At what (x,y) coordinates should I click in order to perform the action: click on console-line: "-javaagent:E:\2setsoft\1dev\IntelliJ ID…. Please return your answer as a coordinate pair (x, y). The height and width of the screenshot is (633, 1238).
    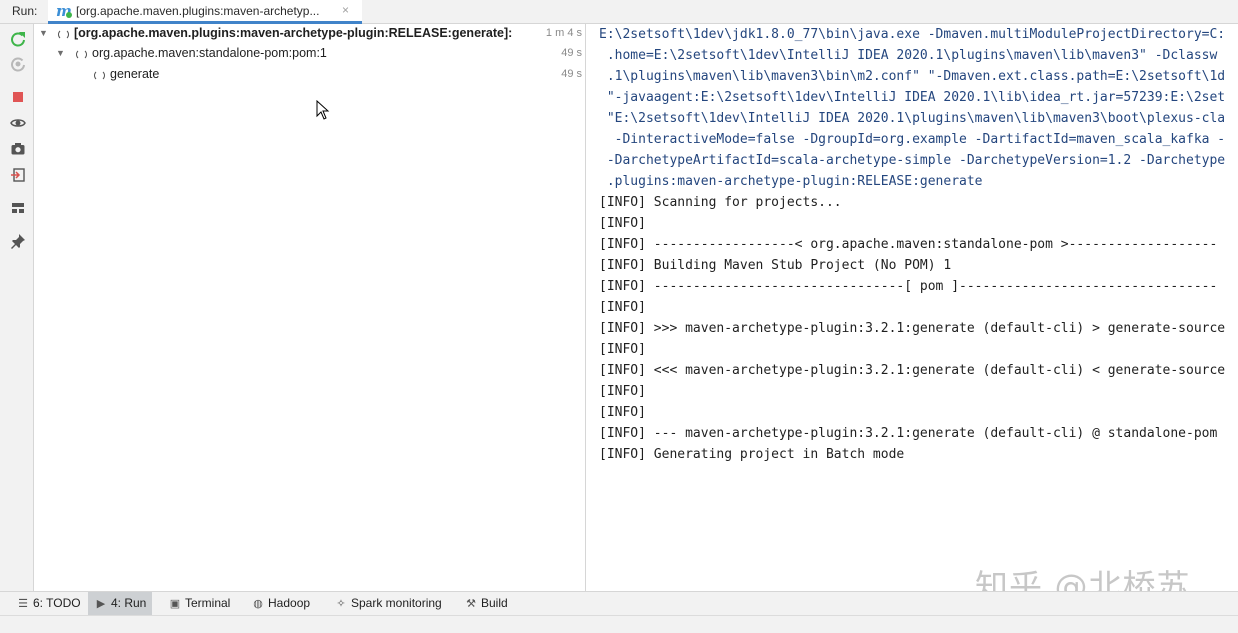
    Looking at the image, I should click on (912, 97).